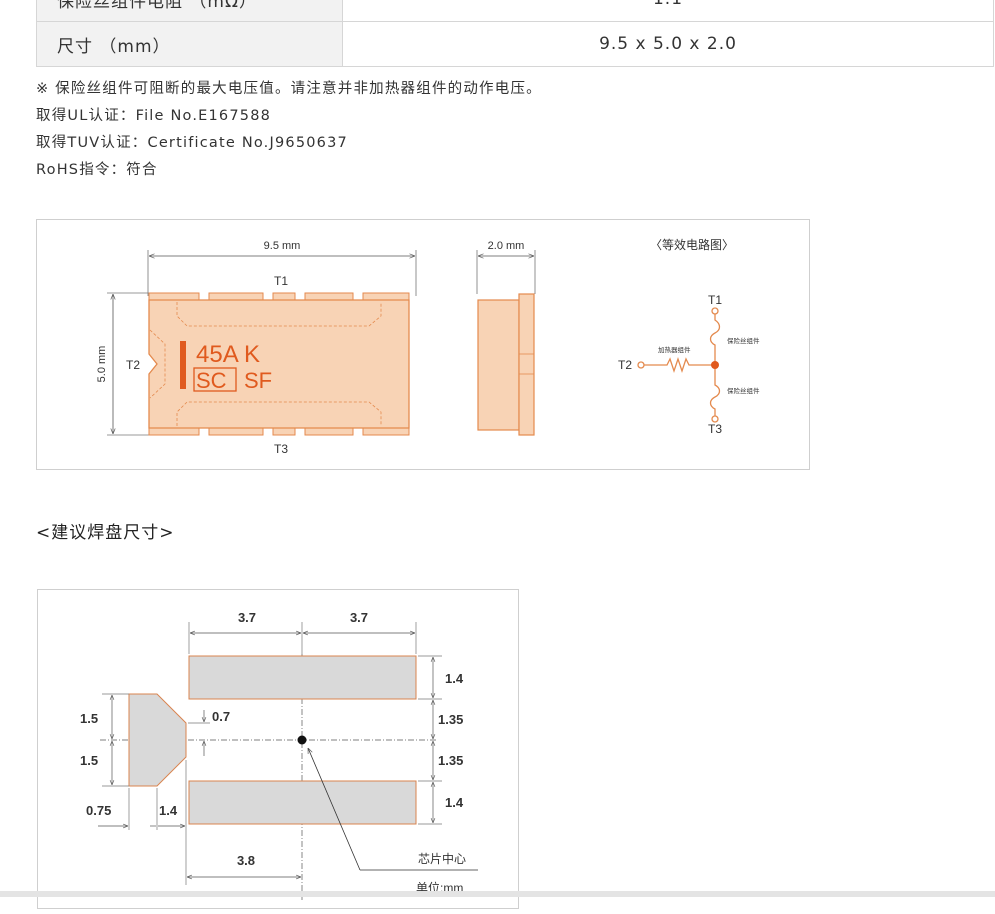  What do you see at coordinates (258, 380) in the screenshot?
I see `marking-sf: SF` at bounding box center [258, 380].